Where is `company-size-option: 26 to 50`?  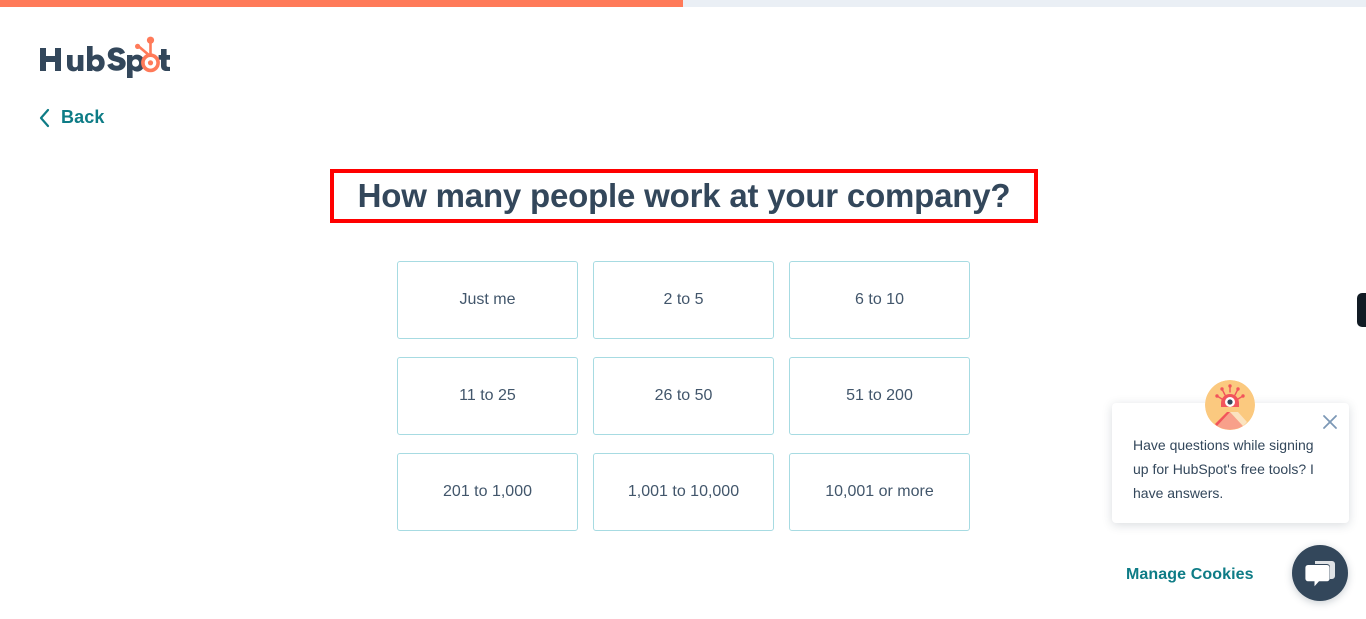
company-size-option: 26 to 50 is located at coordinates (683, 396).